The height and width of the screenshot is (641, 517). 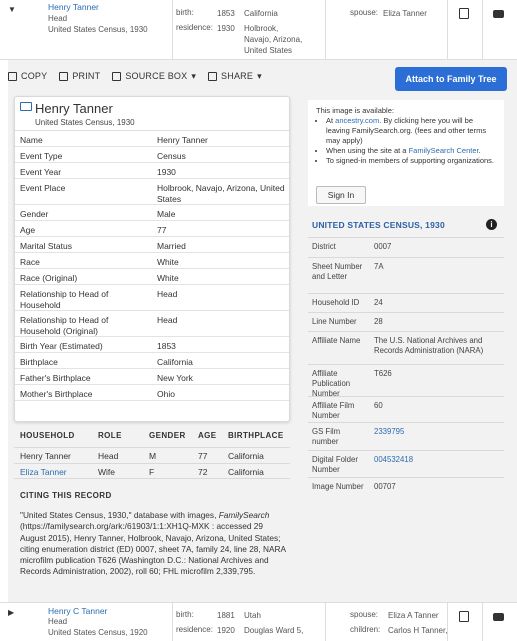 What do you see at coordinates (41, 156) in the screenshot?
I see `field-label: Event Type` at bounding box center [41, 156].